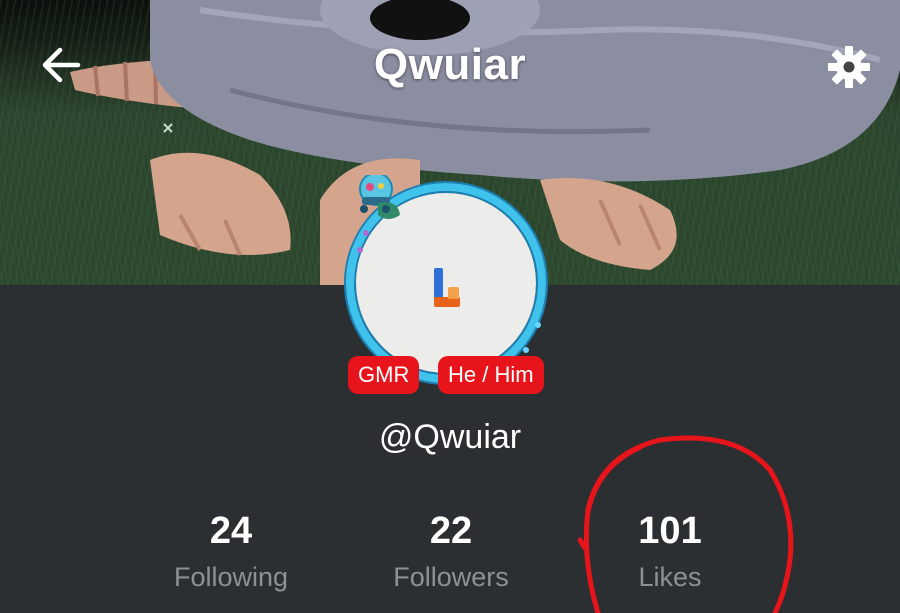 This screenshot has height=613, width=900. I want to click on following-label: Following, so click(231, 577).